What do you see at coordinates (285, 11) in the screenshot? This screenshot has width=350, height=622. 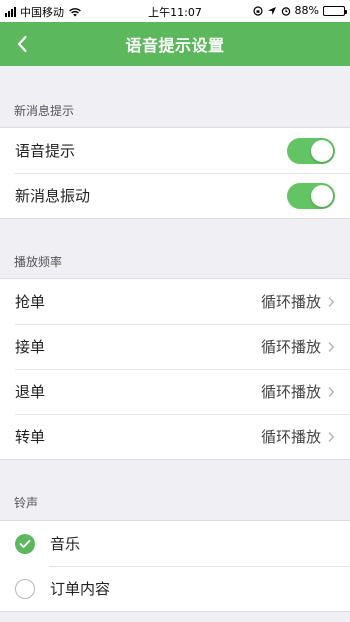 I see `alarm-icon` at bounding box center [285, 11].